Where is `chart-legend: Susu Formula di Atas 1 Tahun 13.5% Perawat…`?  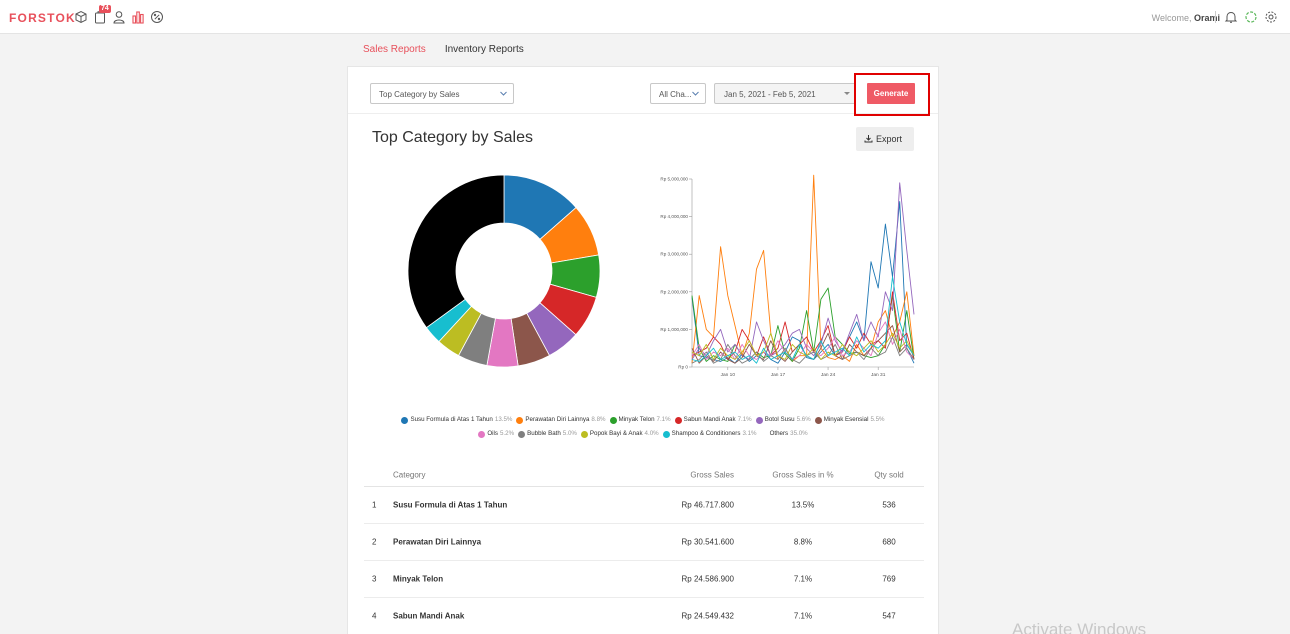 chart-legend: Susu Formula di Atas 1 Tahun 13.5% Perawat… is located at coordinates (643, 427).